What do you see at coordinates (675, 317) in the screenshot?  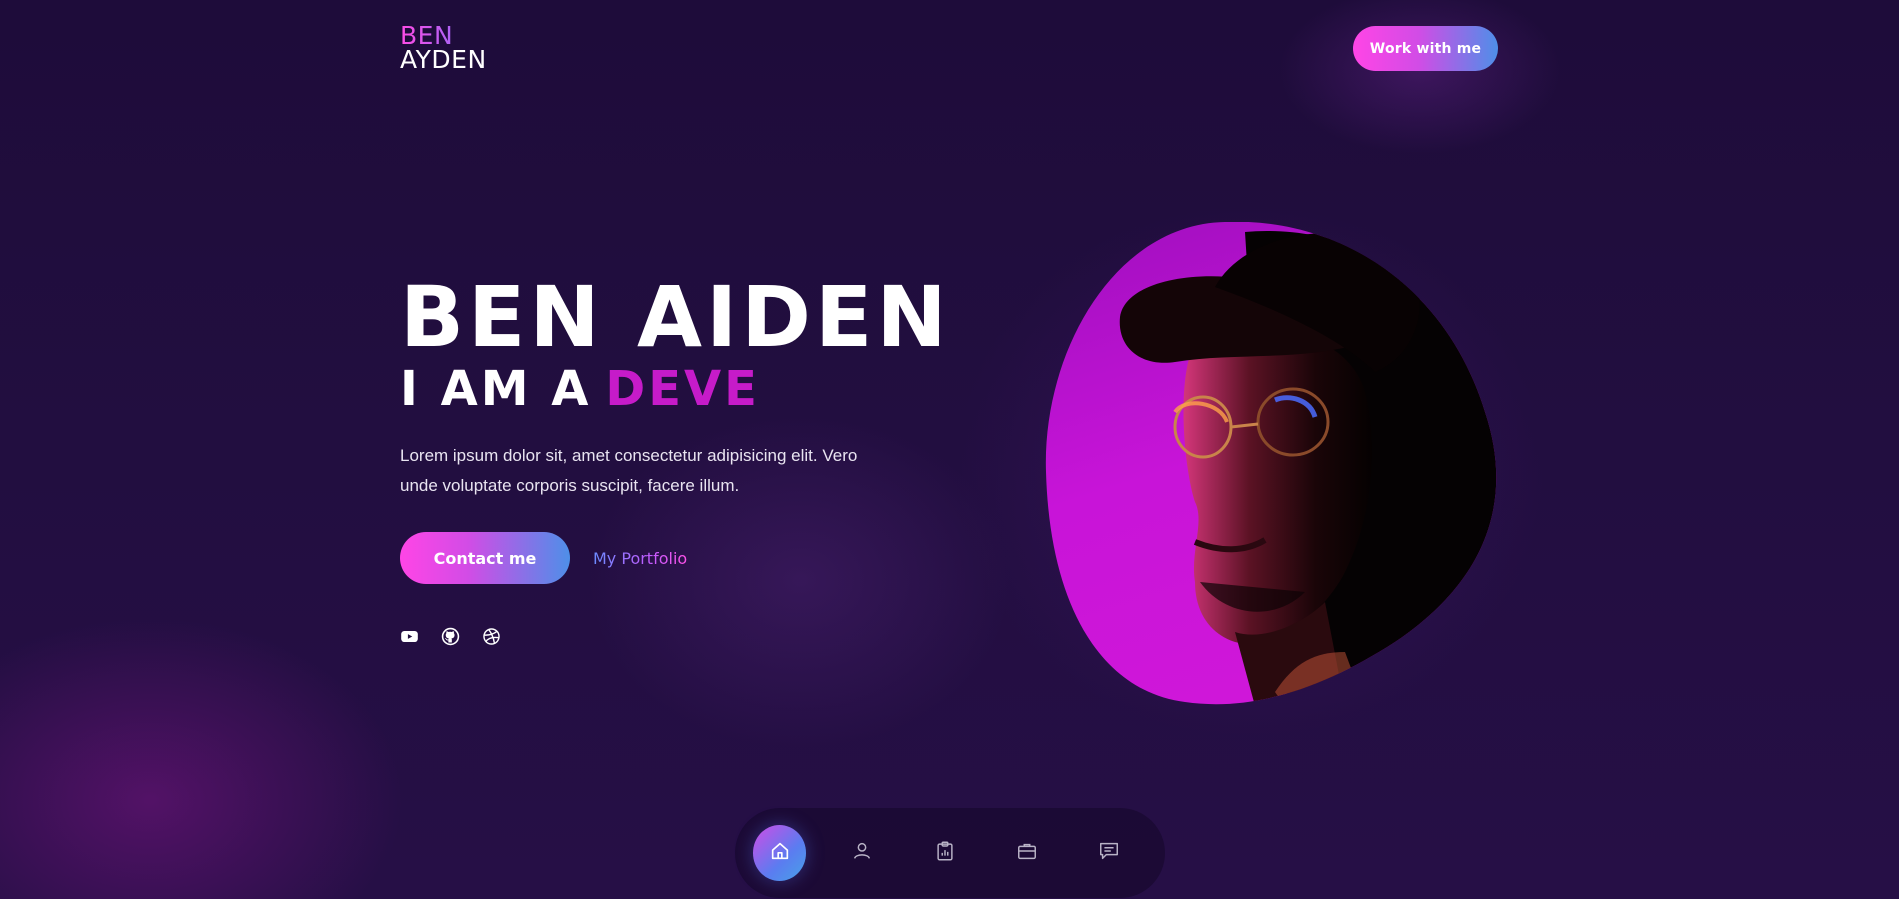 I see `hero-name: BEN AIDEN` at bounding box center [675, 317].